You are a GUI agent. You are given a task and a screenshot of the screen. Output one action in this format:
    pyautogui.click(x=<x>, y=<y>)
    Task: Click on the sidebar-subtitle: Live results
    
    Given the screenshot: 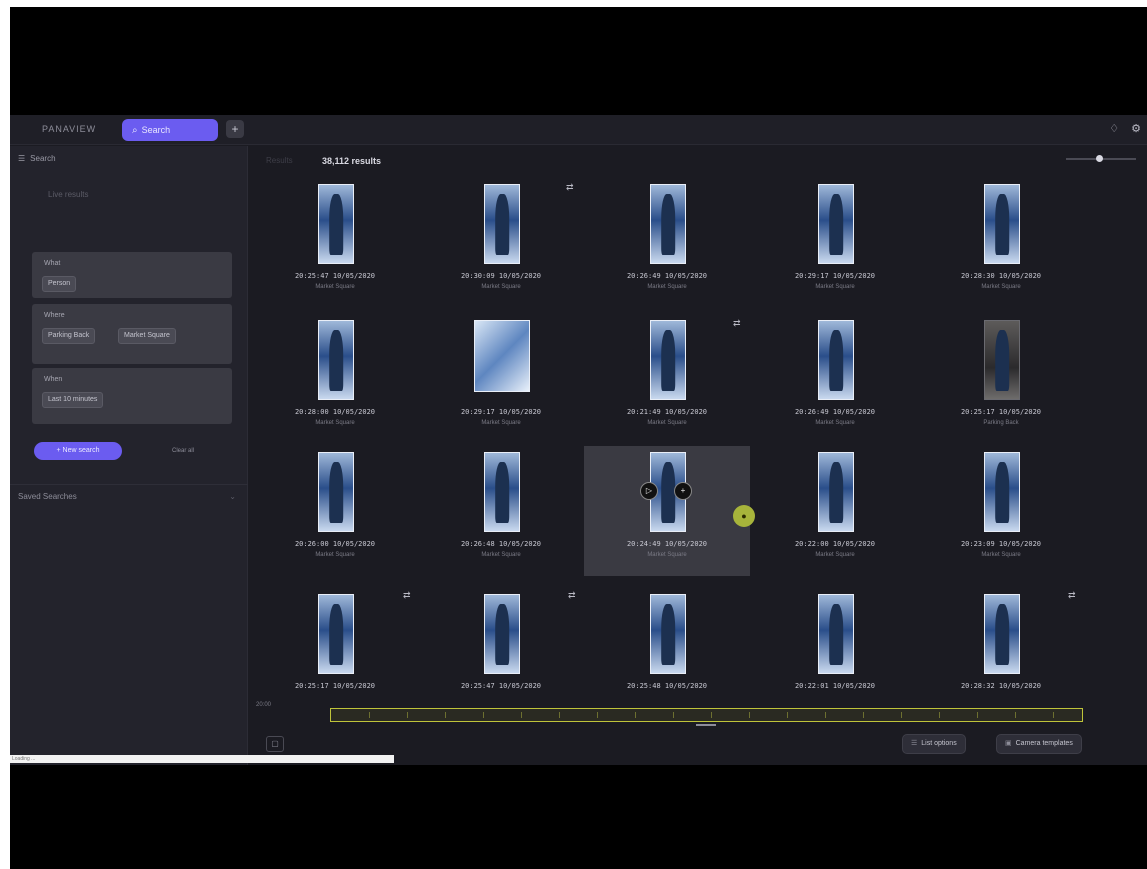 What is the action you would take?
    pyautogui.click(x=68, y=194)
    